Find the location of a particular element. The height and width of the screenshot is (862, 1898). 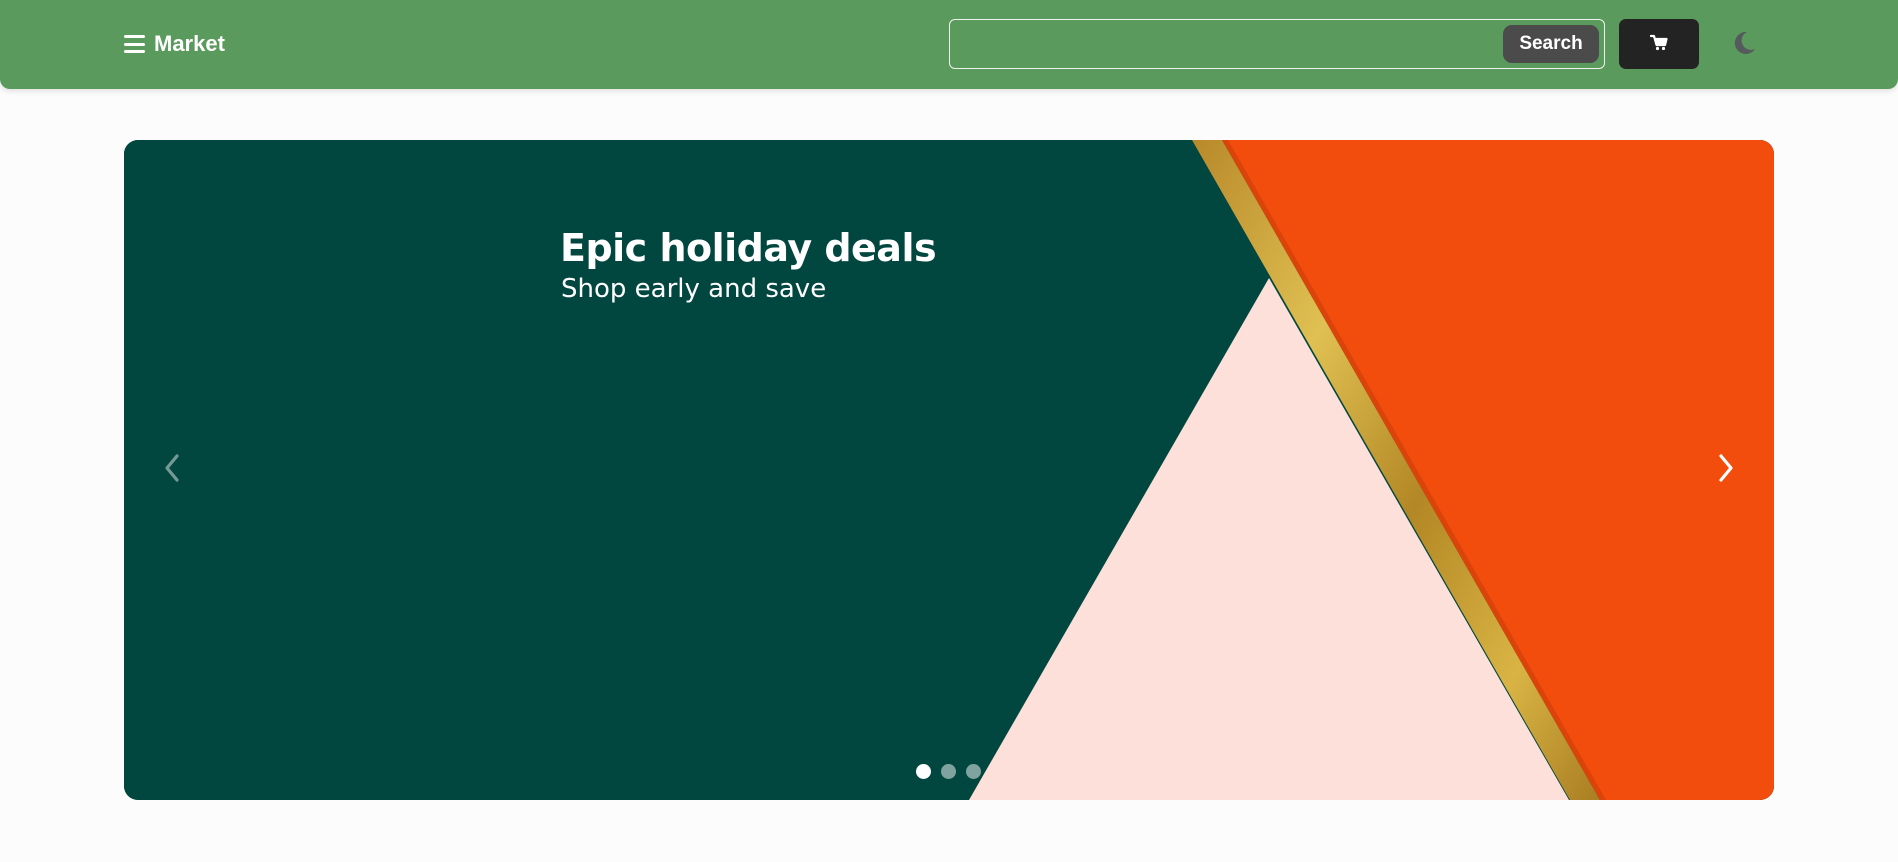

shopping-cart-icon is located at coordinates (1658, 44).